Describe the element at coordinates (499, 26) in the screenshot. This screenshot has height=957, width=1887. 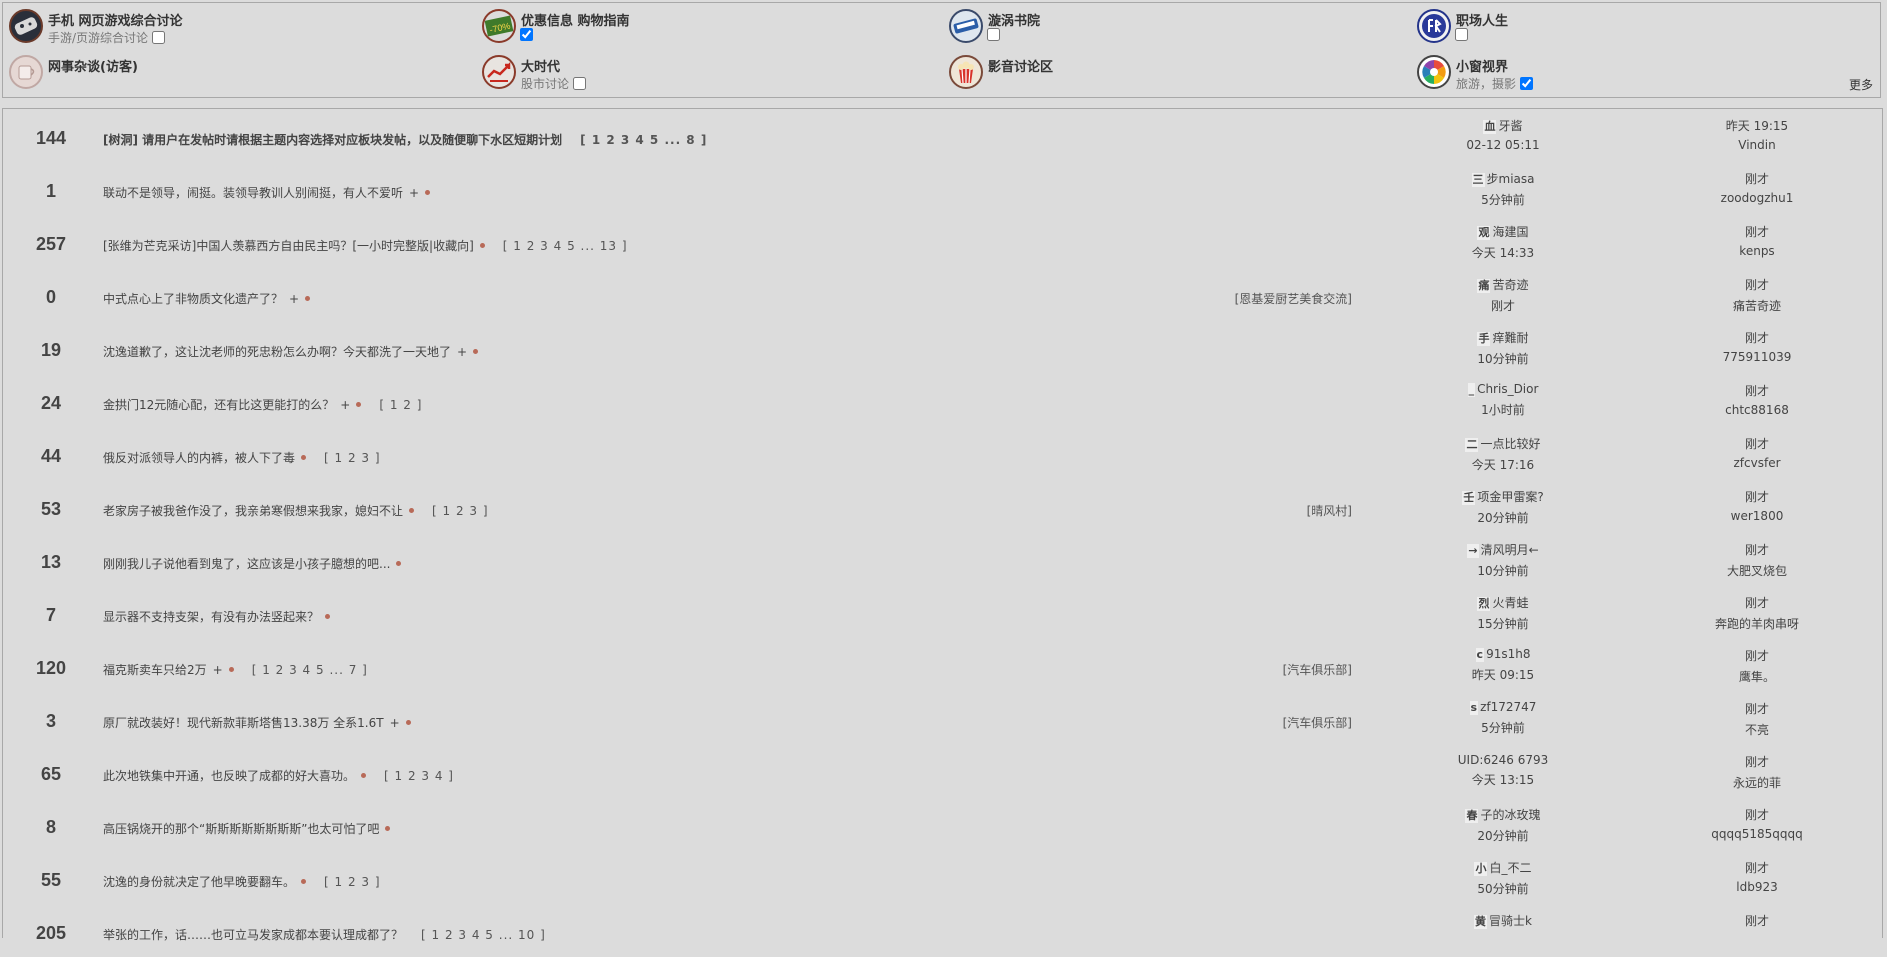
I see `discount-tag-icon: -70%` at that location.